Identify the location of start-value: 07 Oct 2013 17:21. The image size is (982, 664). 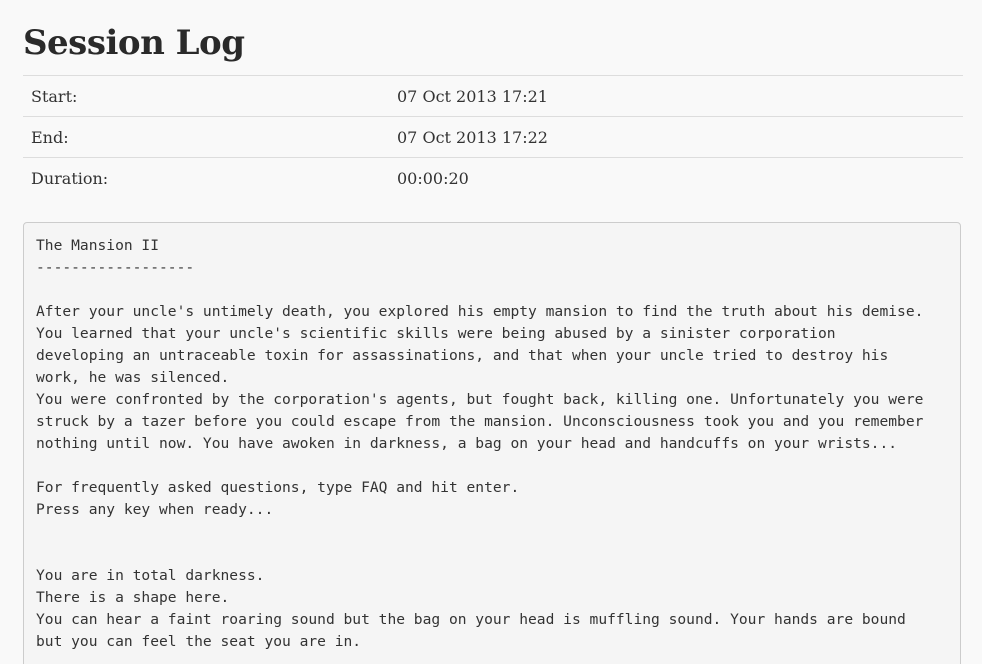
(676, 96).